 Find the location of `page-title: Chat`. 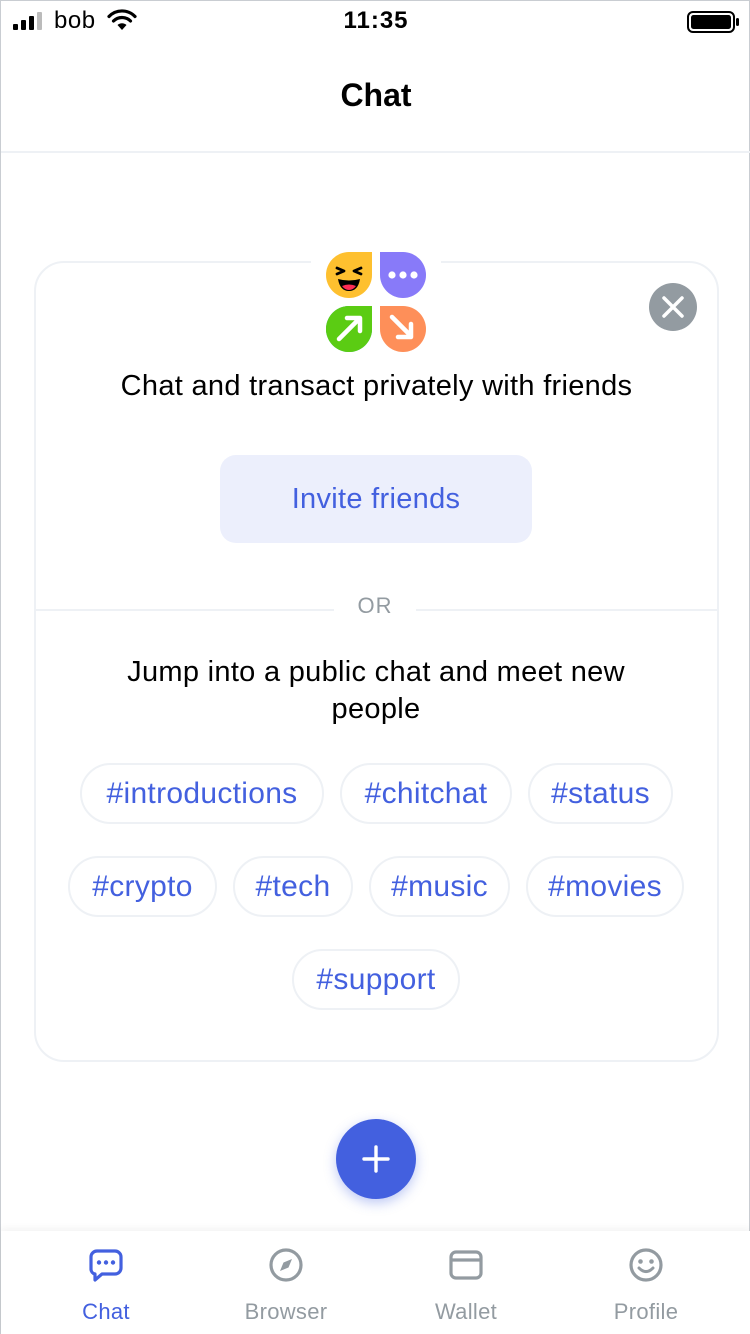

page-title: Chat is located at coordinates (376, 95).